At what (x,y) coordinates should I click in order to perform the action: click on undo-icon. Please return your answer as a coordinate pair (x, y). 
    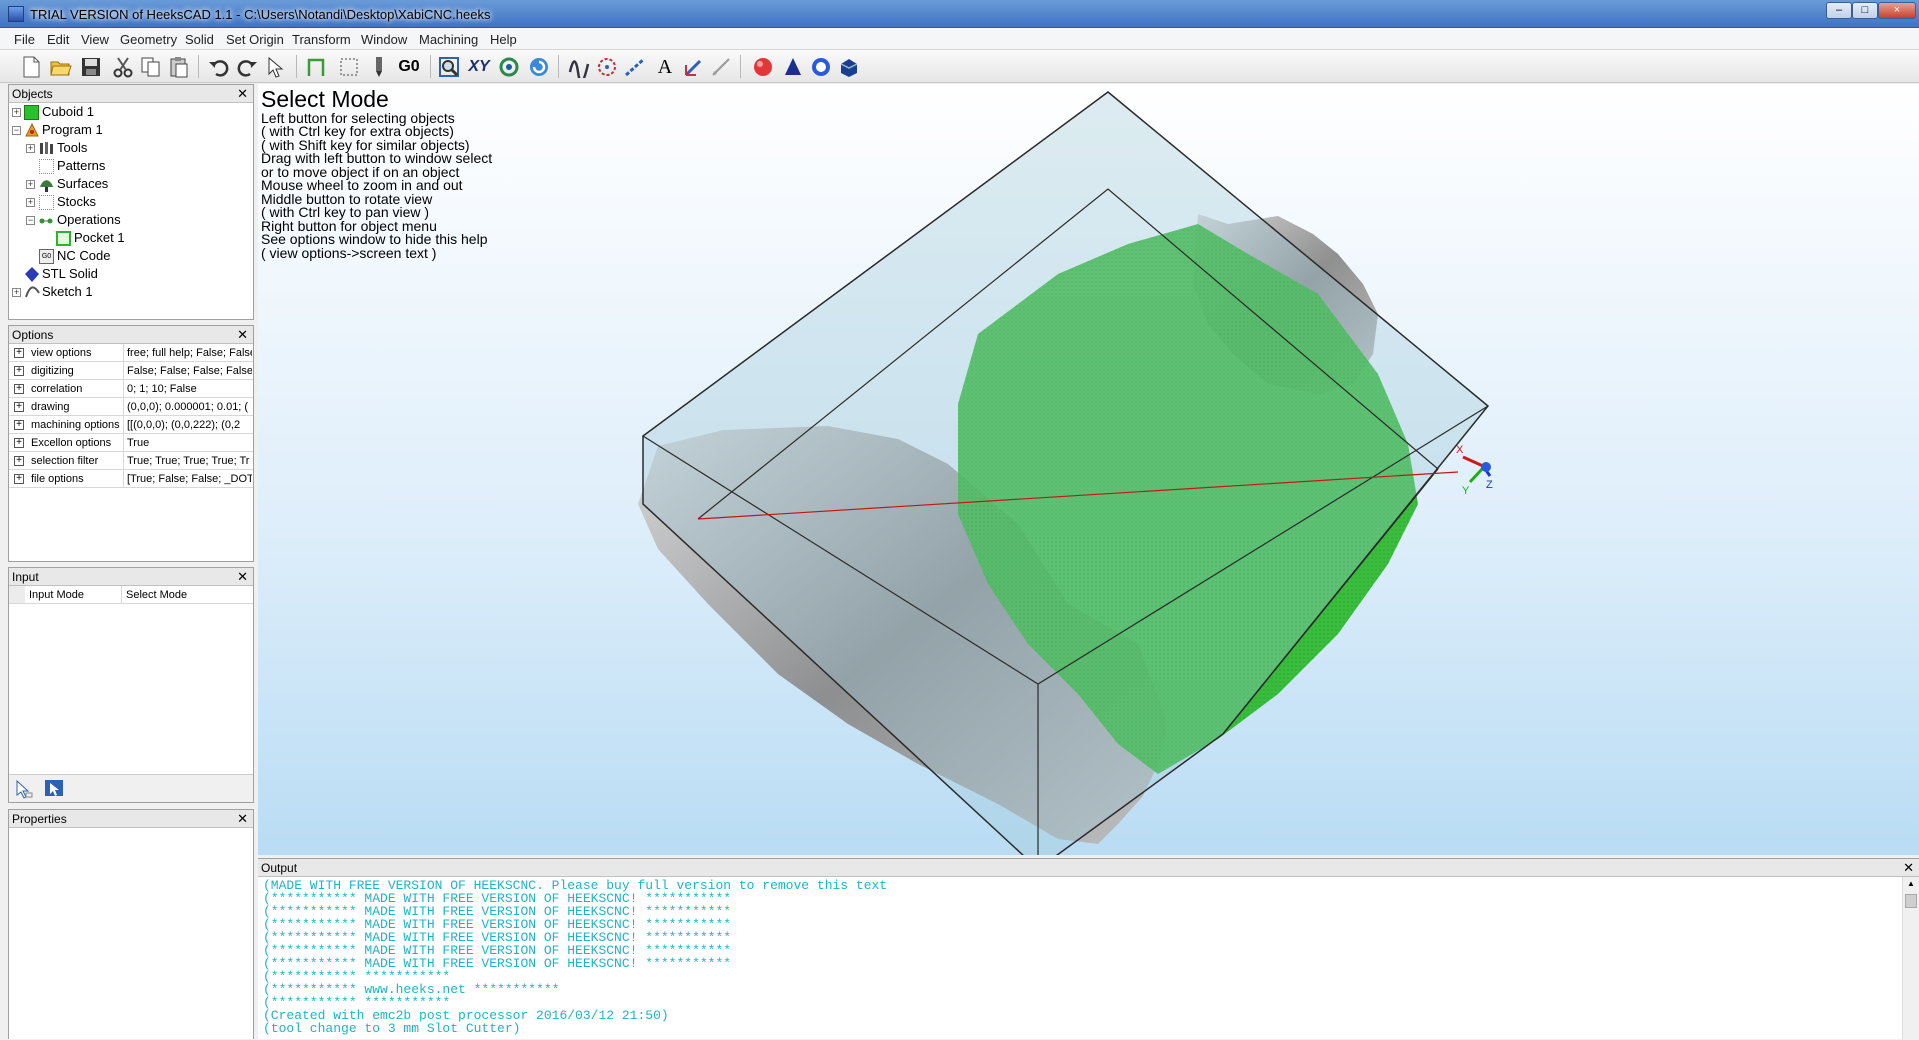
    Looking at the image, I should click on (219, 67).